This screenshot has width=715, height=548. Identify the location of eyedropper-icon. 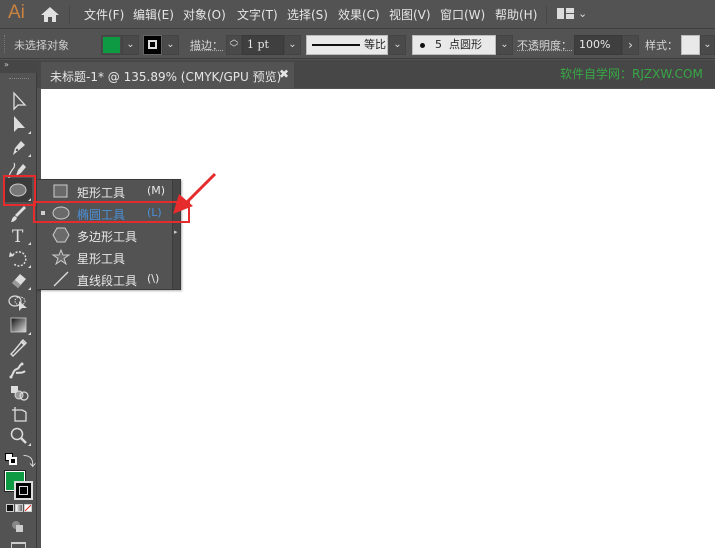
(18, 347).